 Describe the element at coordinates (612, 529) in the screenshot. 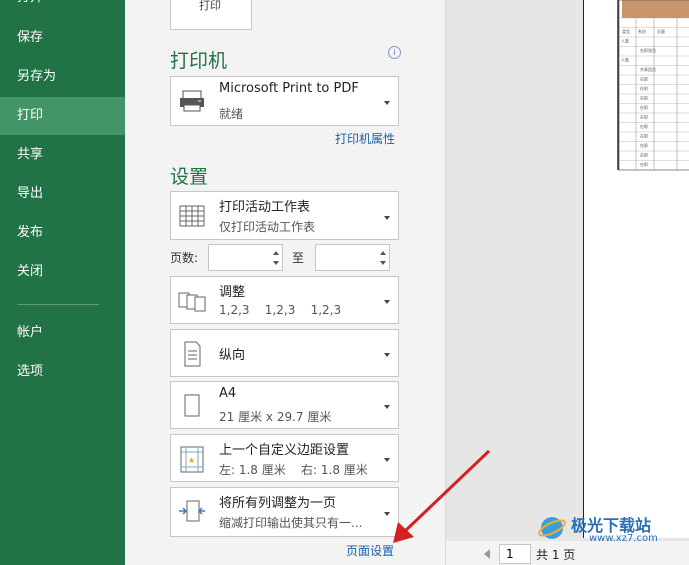

I see `watermark-logo: 极光下载站 www.xz7.com` at that location.